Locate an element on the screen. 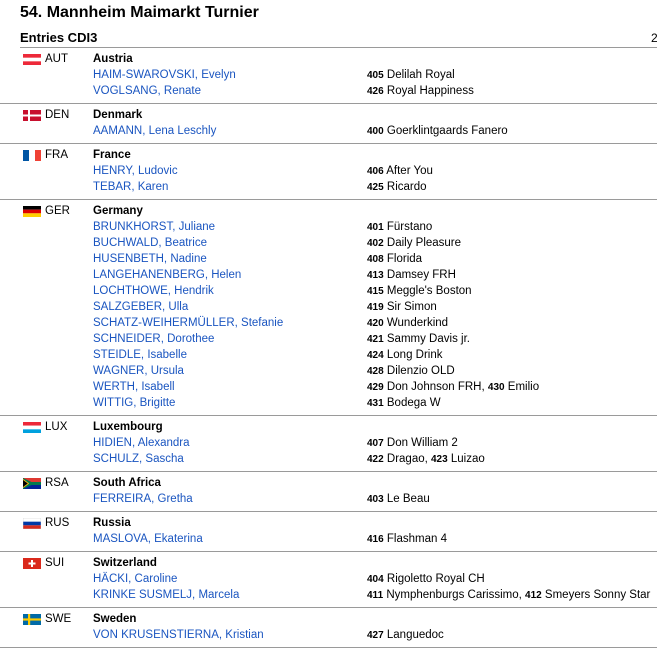  rider-link: HÄCKI, Caroline is located at coordinates (135, 579).